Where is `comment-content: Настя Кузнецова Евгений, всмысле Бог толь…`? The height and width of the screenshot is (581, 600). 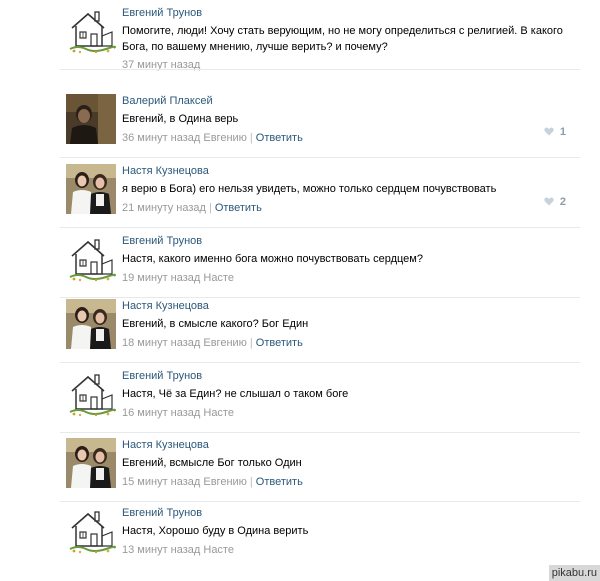
comment-content: Настя Кузнецова Евгений, всмысле Бог толь… is located at coordinates (347, 463).